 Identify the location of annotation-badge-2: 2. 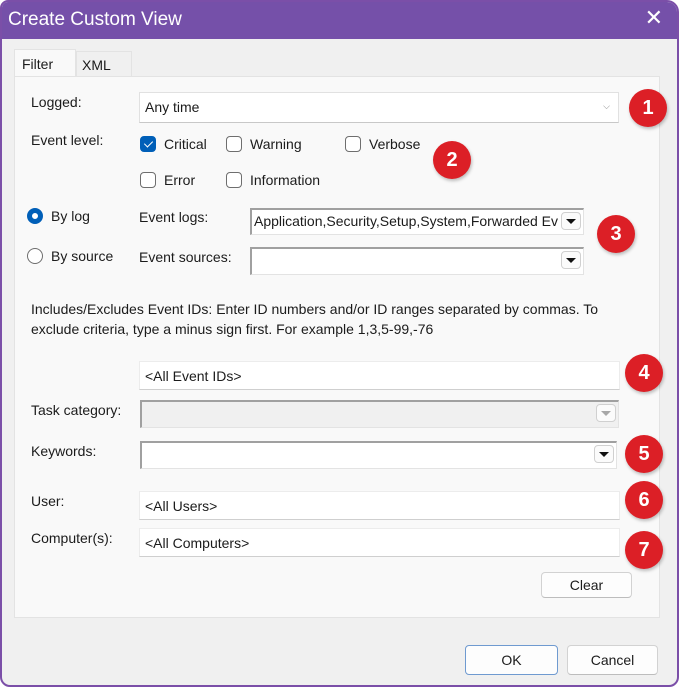
(452, 160).